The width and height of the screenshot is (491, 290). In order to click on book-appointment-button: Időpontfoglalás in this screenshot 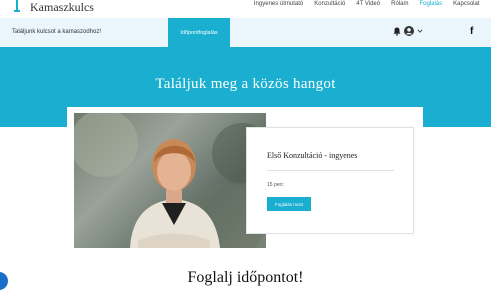, I will do `click(199, 32)`.